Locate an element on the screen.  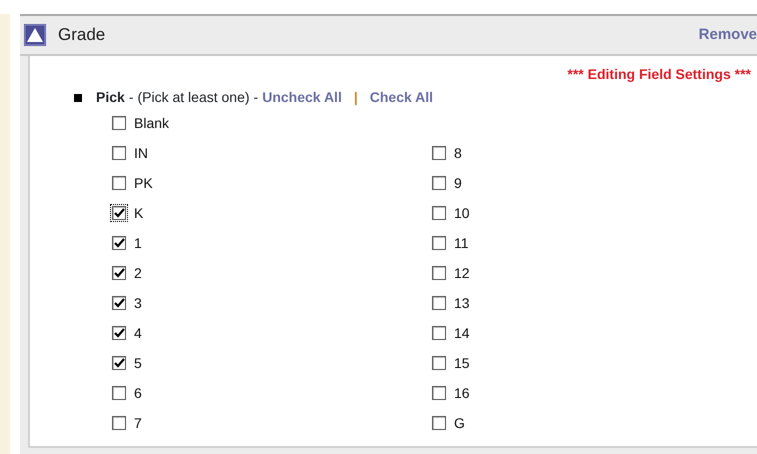
collapse-icon is located at coordinates (35, 35).